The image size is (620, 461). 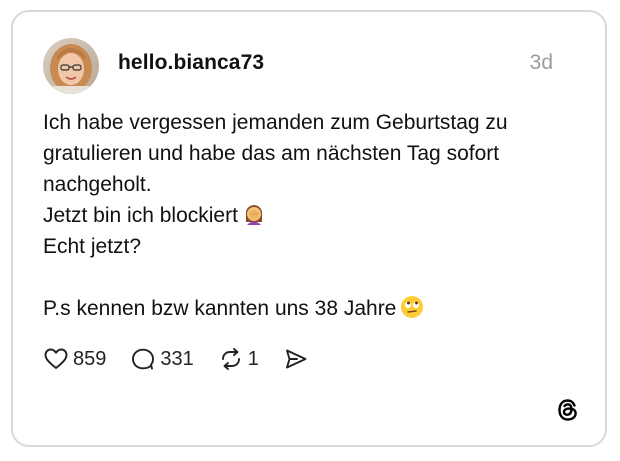 I want to click on post-actions: 859 331 1, so click(x=188, y=359).